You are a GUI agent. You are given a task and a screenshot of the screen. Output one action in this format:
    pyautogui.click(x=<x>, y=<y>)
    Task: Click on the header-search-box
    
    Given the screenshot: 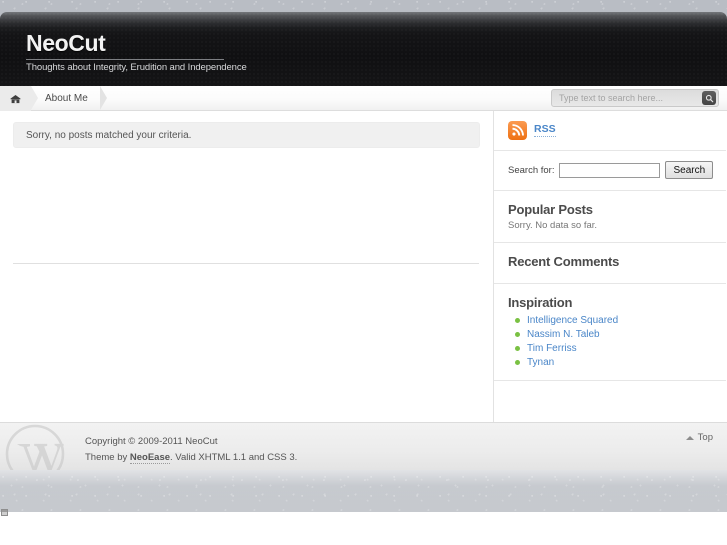 What is the action you would take?
    pyautogui.click(x=635, y=98)
    